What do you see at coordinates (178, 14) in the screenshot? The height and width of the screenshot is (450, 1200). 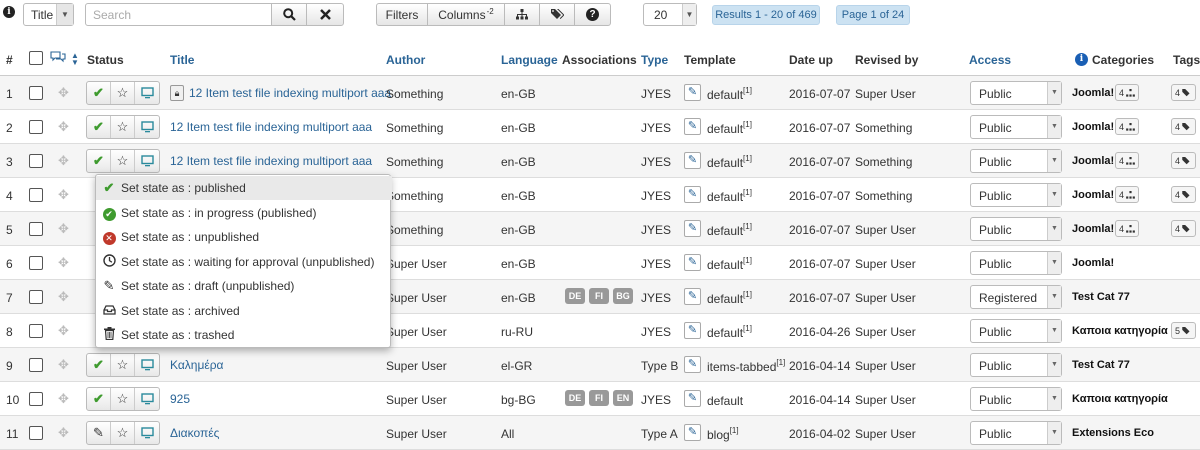 I see `search-input` at bounding box center [178, 14].